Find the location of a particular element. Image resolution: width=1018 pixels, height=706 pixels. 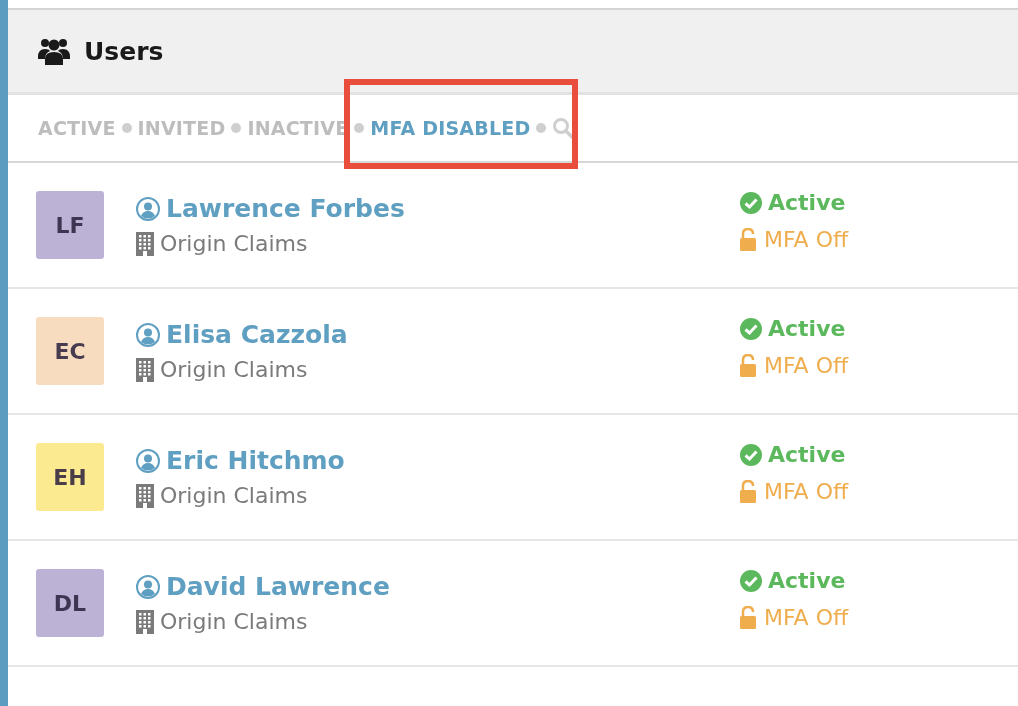

user-name: David Lawrence is located at coordinates (278, 586).